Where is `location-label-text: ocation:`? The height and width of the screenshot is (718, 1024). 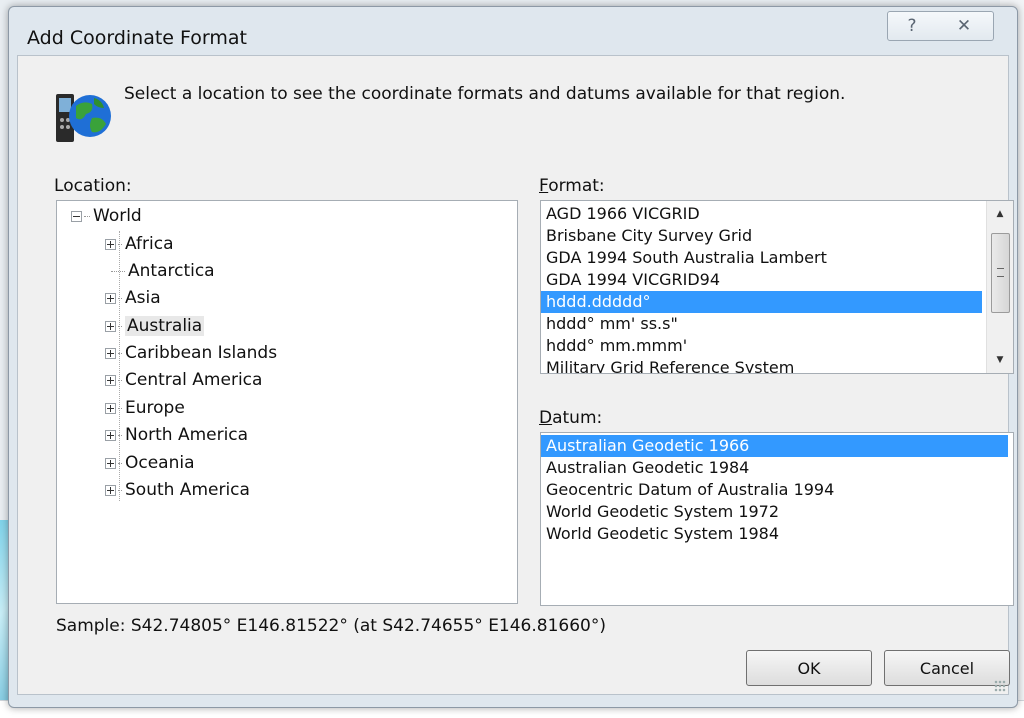
location-label-text: ocation: is located at coordinates (97, 186).